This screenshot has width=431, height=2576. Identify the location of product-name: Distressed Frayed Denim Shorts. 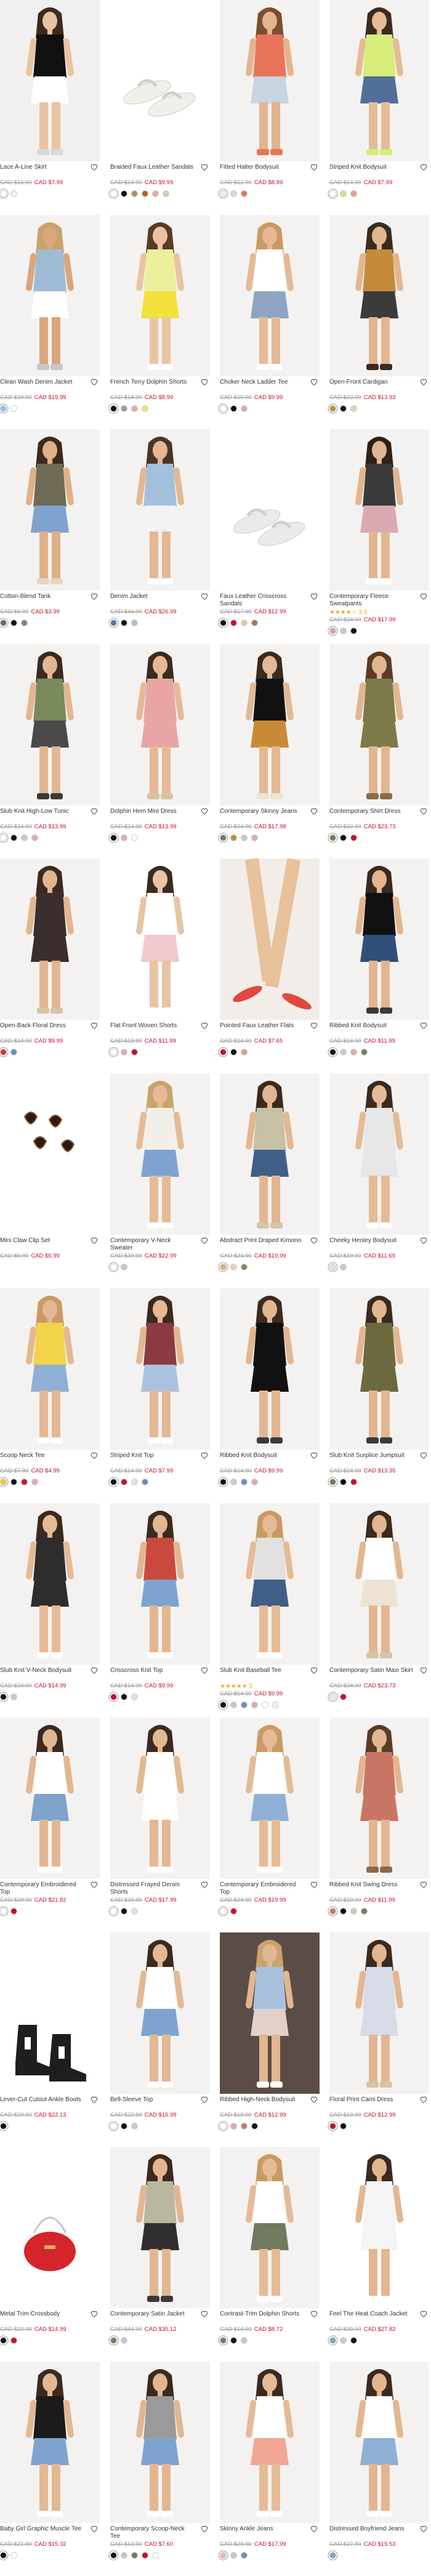
(152, 1888).